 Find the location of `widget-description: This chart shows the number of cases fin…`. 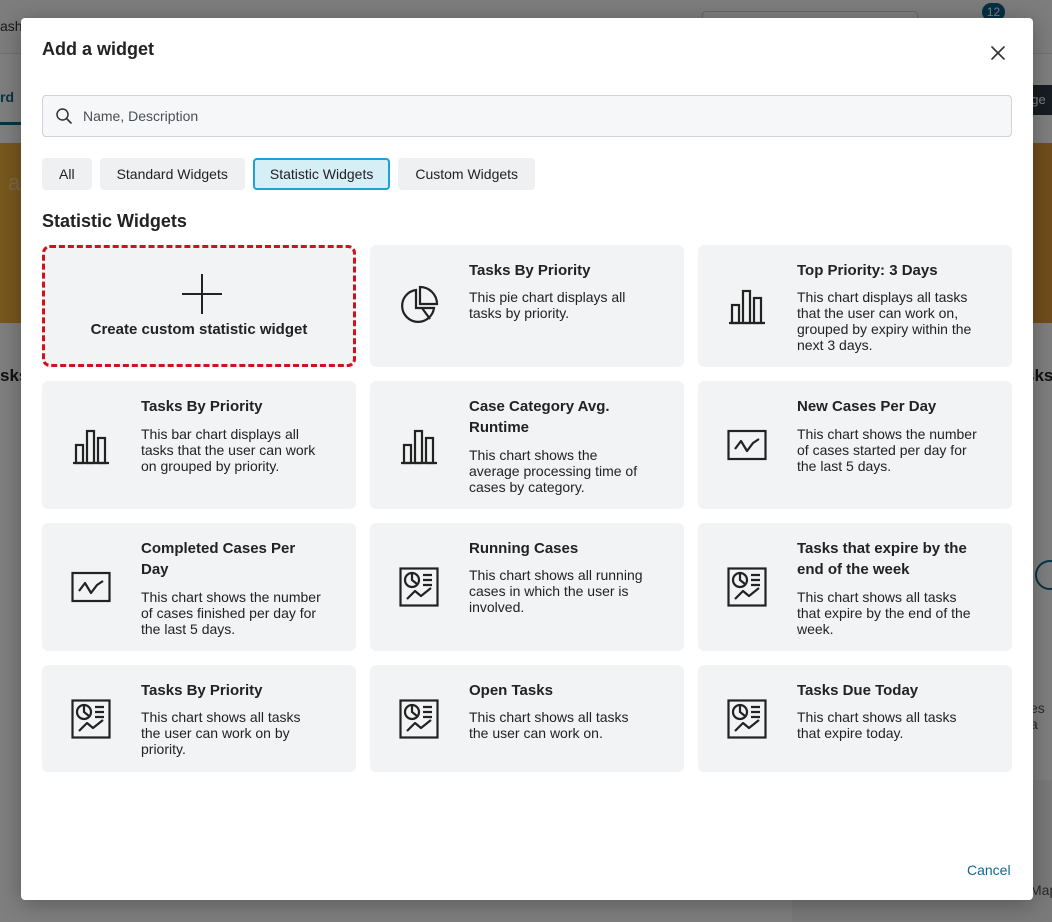

widget-description: This chart shows the number of cases fin… is located at coordinates (231, 613).